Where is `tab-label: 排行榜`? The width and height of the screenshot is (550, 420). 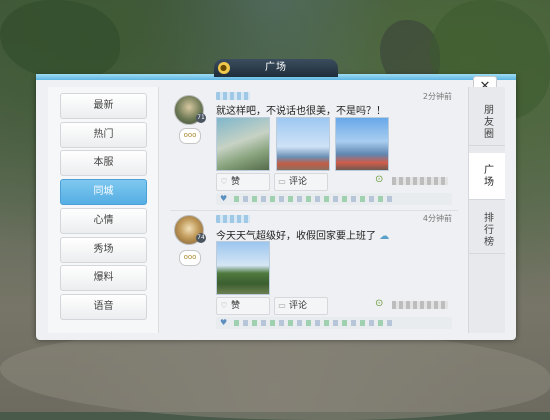 tab-label: 排行榜 is located at coordinates (487, 230).